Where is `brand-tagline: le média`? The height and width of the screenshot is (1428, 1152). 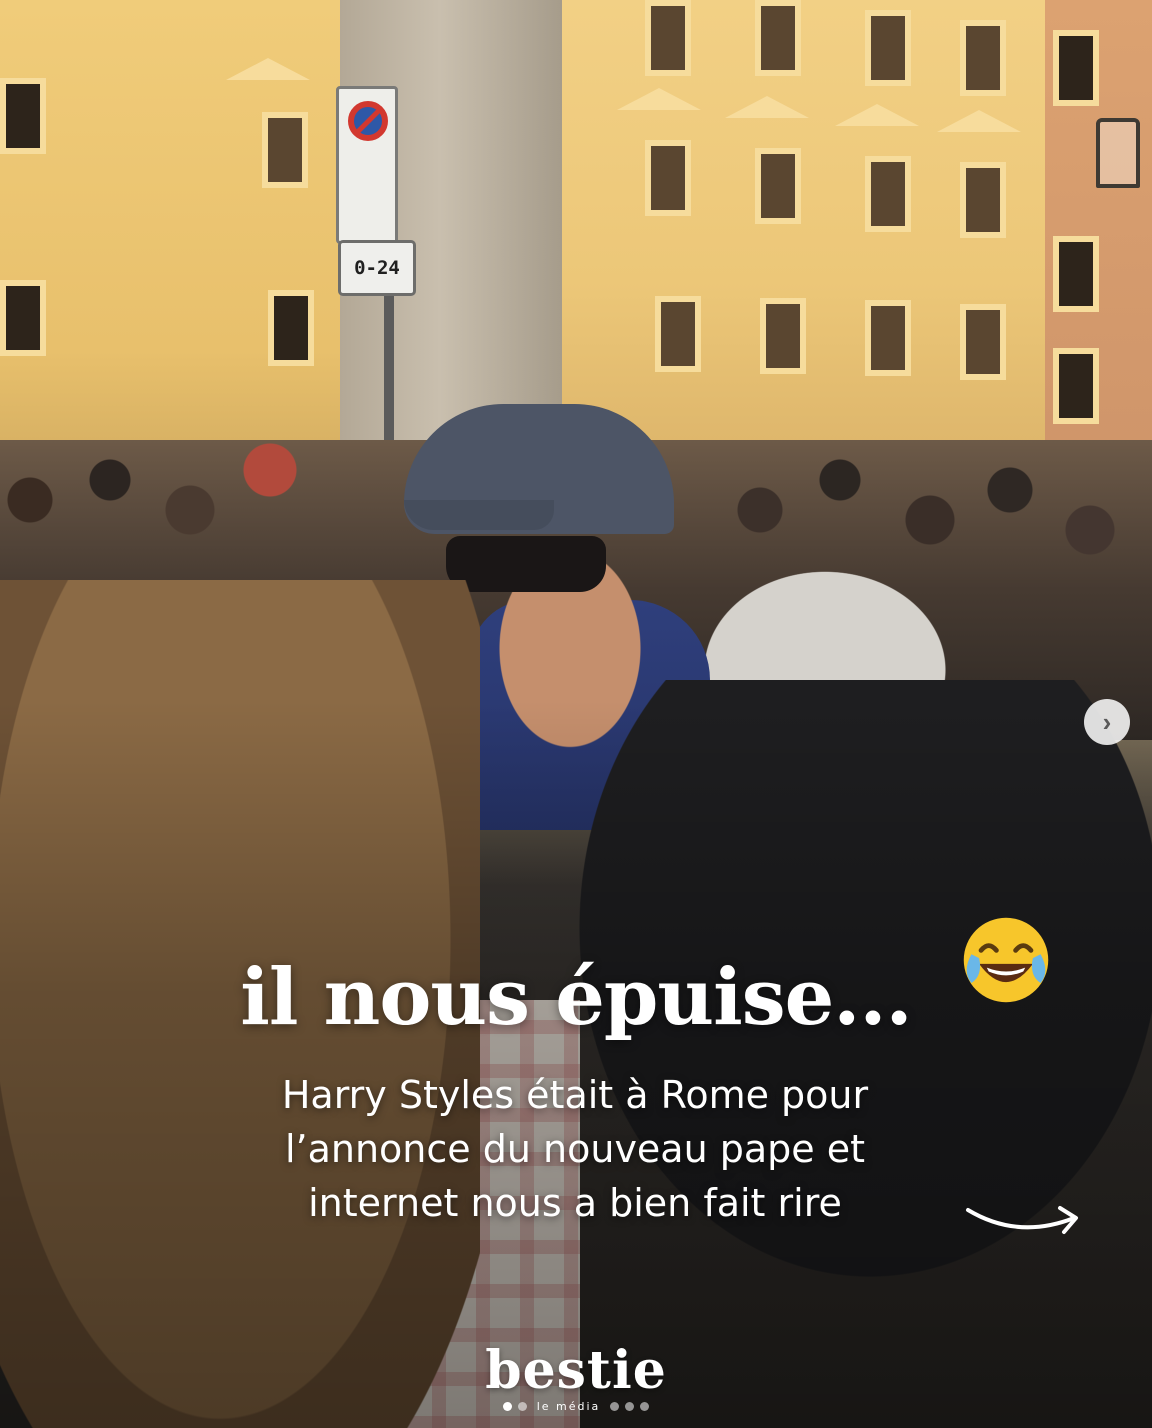 brand-tagline: le média is located at coordinates (568, 1406).